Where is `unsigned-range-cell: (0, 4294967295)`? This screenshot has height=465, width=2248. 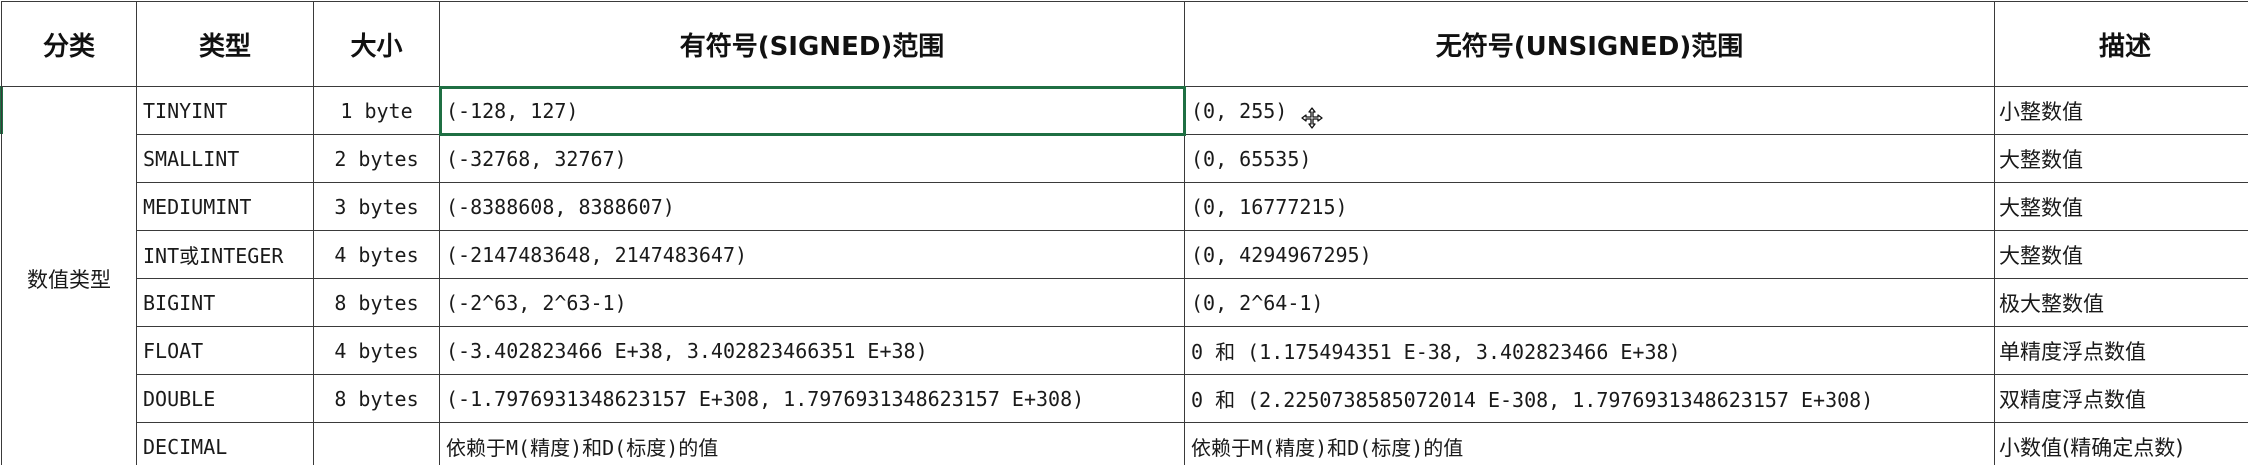 unsigned-range-cell: (0, 4294967295) is located at coordinates (1589, 254).